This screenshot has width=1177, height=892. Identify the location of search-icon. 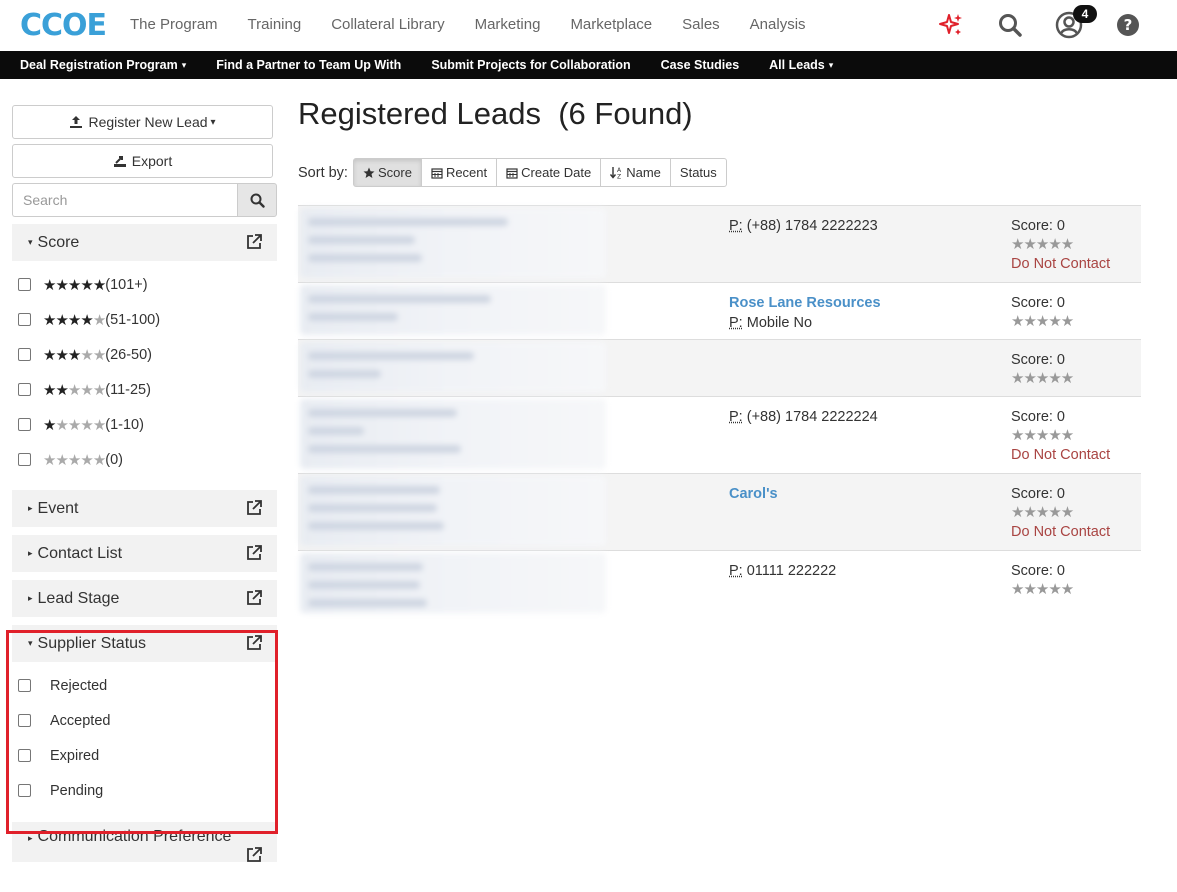
(1010, 25).